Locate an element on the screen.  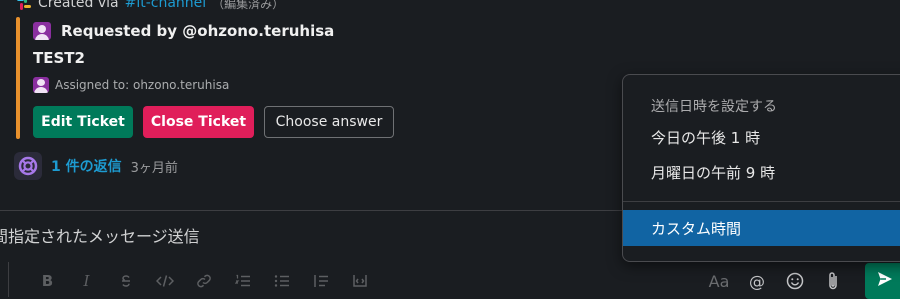
mention-icon: @ is located at coordinates (757, 281).